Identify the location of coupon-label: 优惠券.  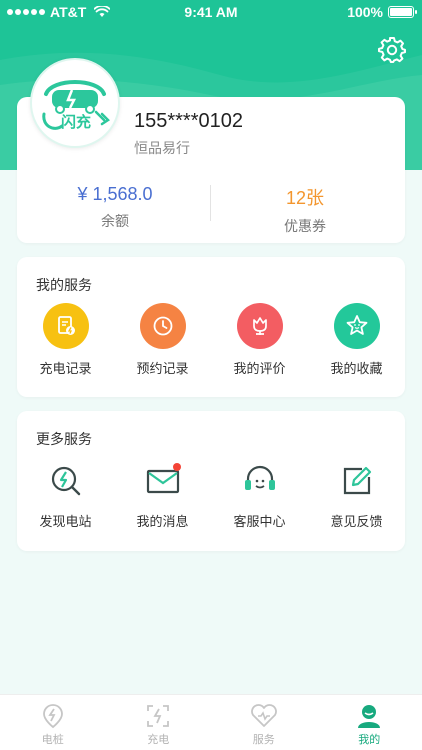
(305, 226).